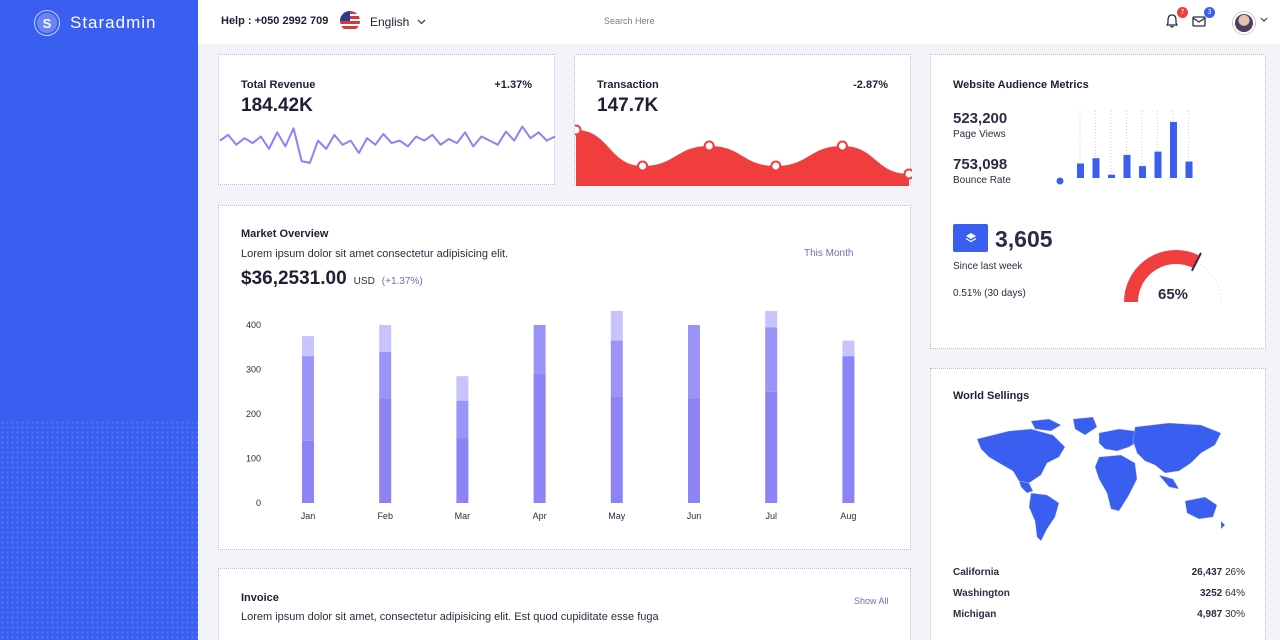 The height and width of the screenshot is (640, 1280). What do you see at coordinates (1209, 12) in the screenshot?
I see `messages-badge: 3` at bounding box center [1209, 12].